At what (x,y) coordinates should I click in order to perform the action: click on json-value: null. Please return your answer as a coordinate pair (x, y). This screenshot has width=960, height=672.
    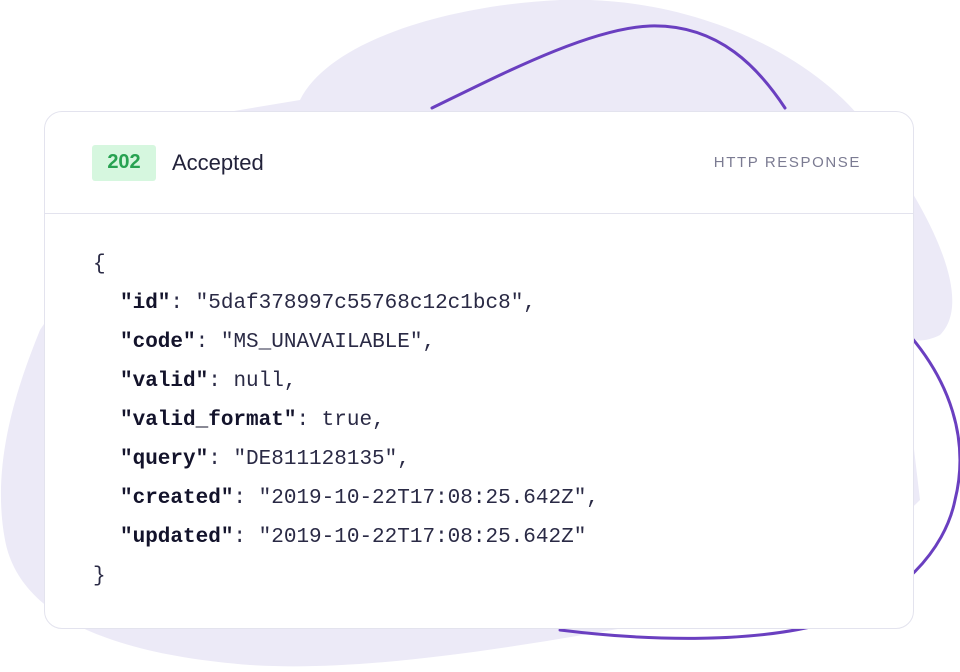
    Looking at the image, I should click on (258, 381).